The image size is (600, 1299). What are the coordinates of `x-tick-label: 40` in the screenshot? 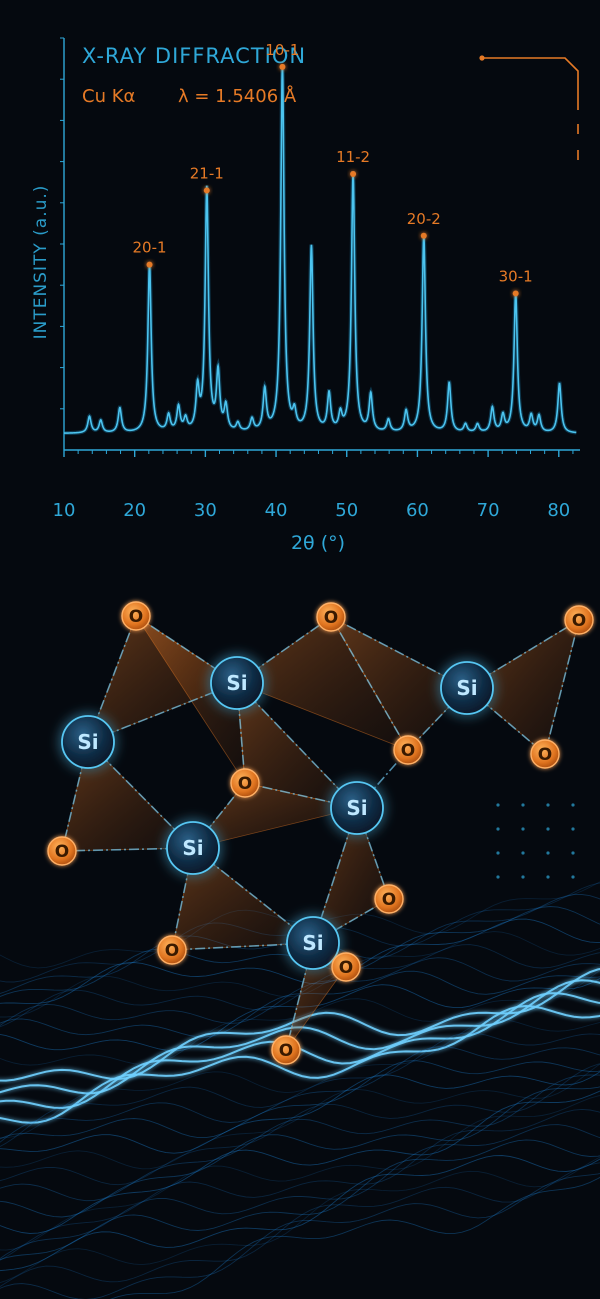 It's located at (276, 510).